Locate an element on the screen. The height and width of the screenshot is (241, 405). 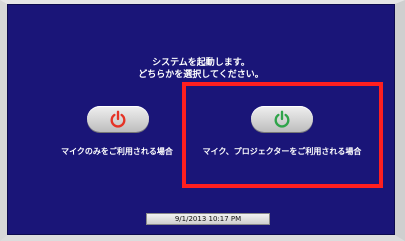
mic-only-label: マイクのみをご利用される場合 is located at coordinates (117, 151).